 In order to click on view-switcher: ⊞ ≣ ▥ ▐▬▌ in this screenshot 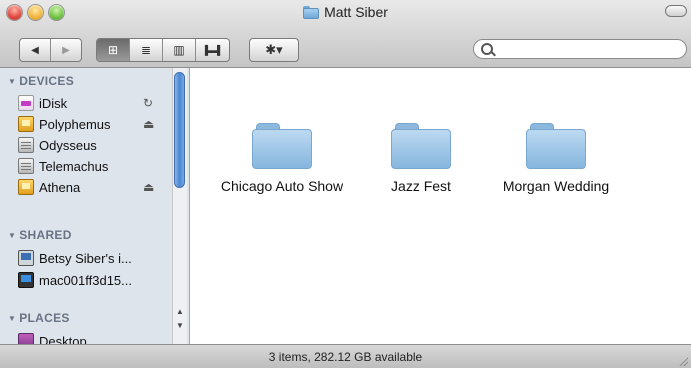, I will do `click(163, 50)`.